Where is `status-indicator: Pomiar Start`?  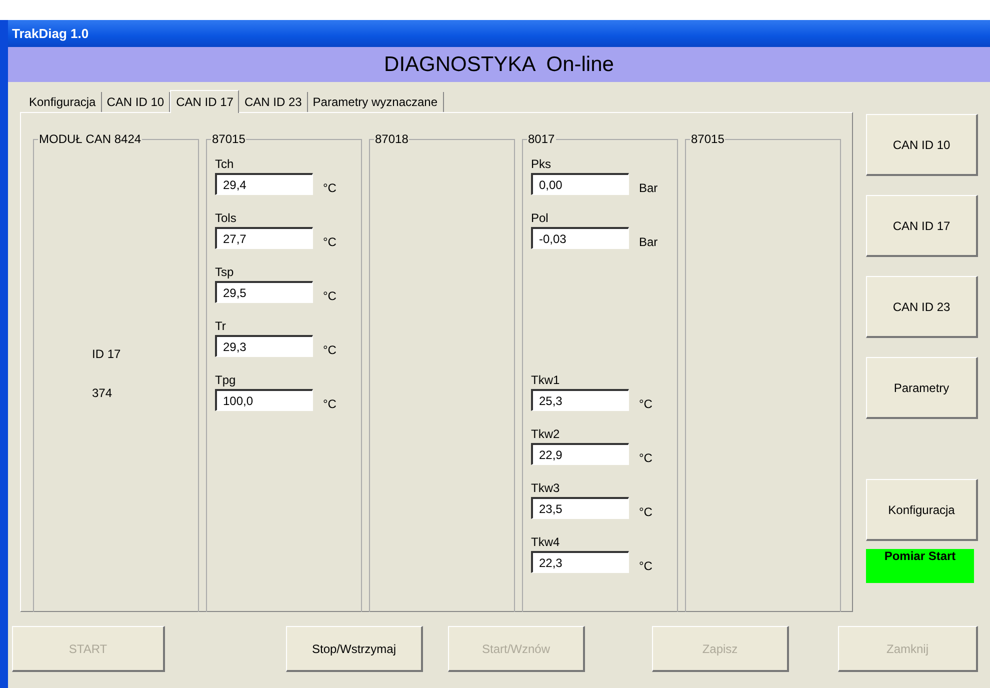 status-indicator: Pomiar Start is located at coordinates (920, 566).